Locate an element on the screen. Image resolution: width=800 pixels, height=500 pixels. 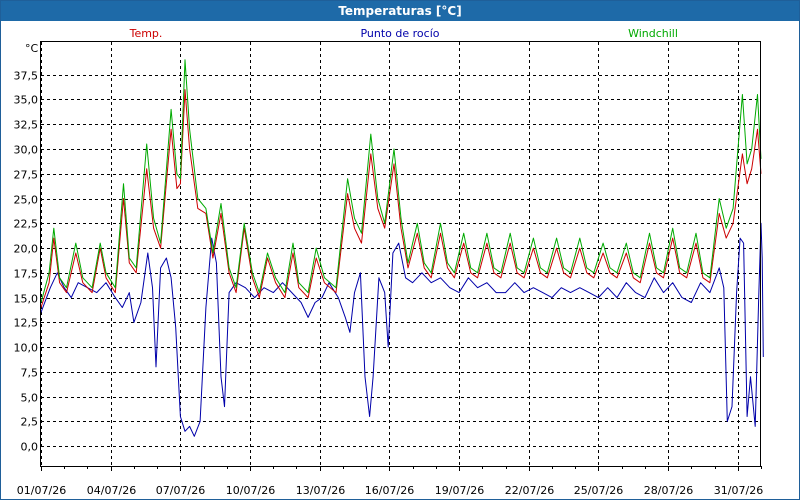
y-axis-unit-label: °C is located at coordinates (32, 48).